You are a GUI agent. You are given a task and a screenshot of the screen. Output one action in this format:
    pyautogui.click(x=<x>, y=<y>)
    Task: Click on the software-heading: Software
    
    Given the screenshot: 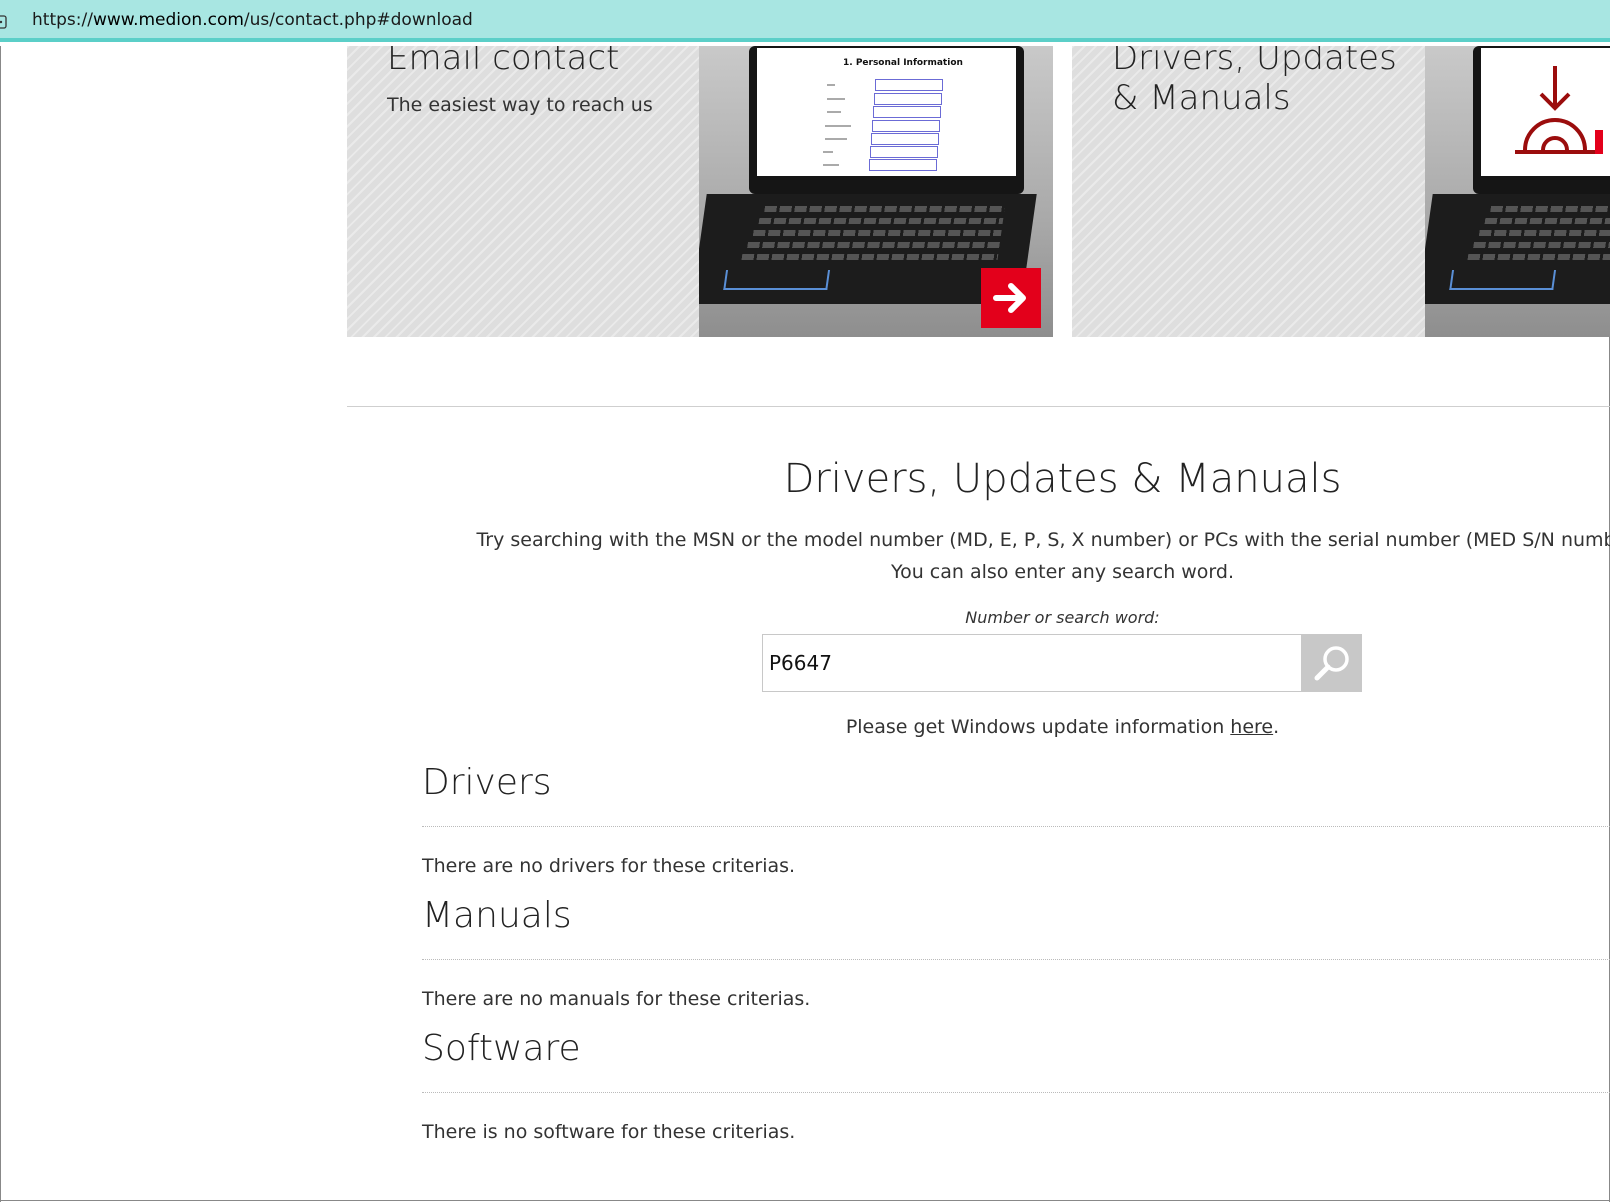 What is the action you would take?
    pyautogui.click(x=501, y=1048)
    